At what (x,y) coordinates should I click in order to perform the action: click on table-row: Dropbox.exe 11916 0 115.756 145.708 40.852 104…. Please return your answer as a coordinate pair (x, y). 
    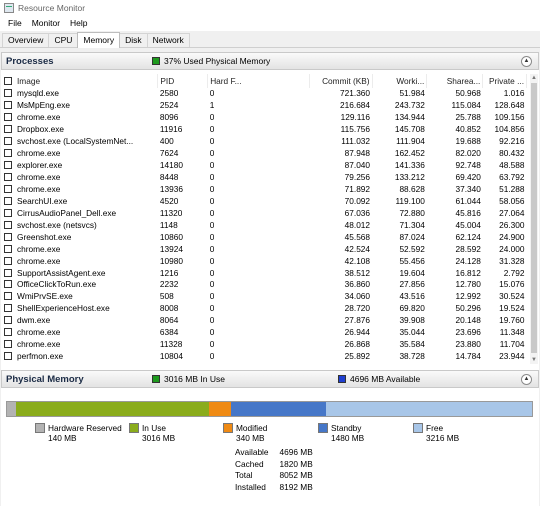
    Looking at the image, I should click on (264, 130).